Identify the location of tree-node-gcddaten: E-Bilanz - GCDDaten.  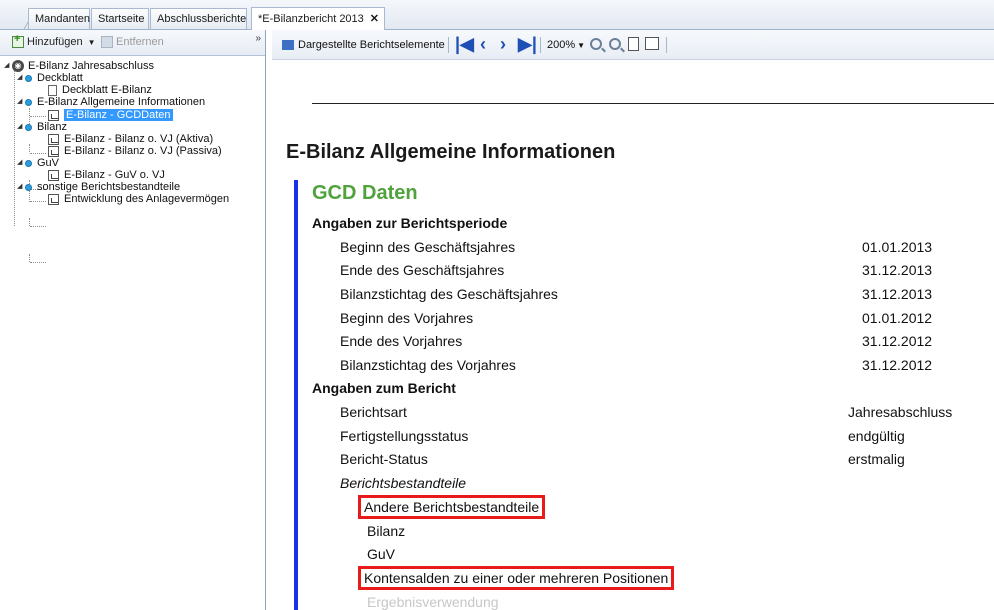
(110, 115).